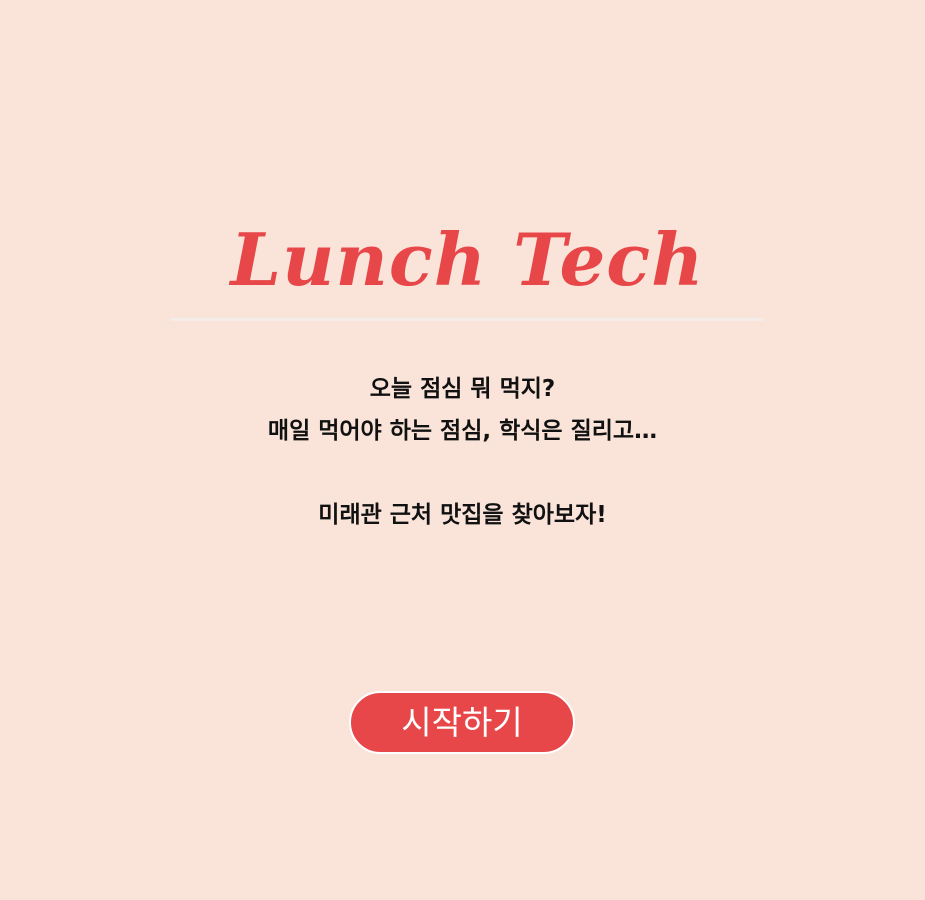 This screenshot has height=900, width=925. What do you see at coordinates (462, 473) in the screenshot?
I see `intro-spacer` at bounding box center [462, 473].